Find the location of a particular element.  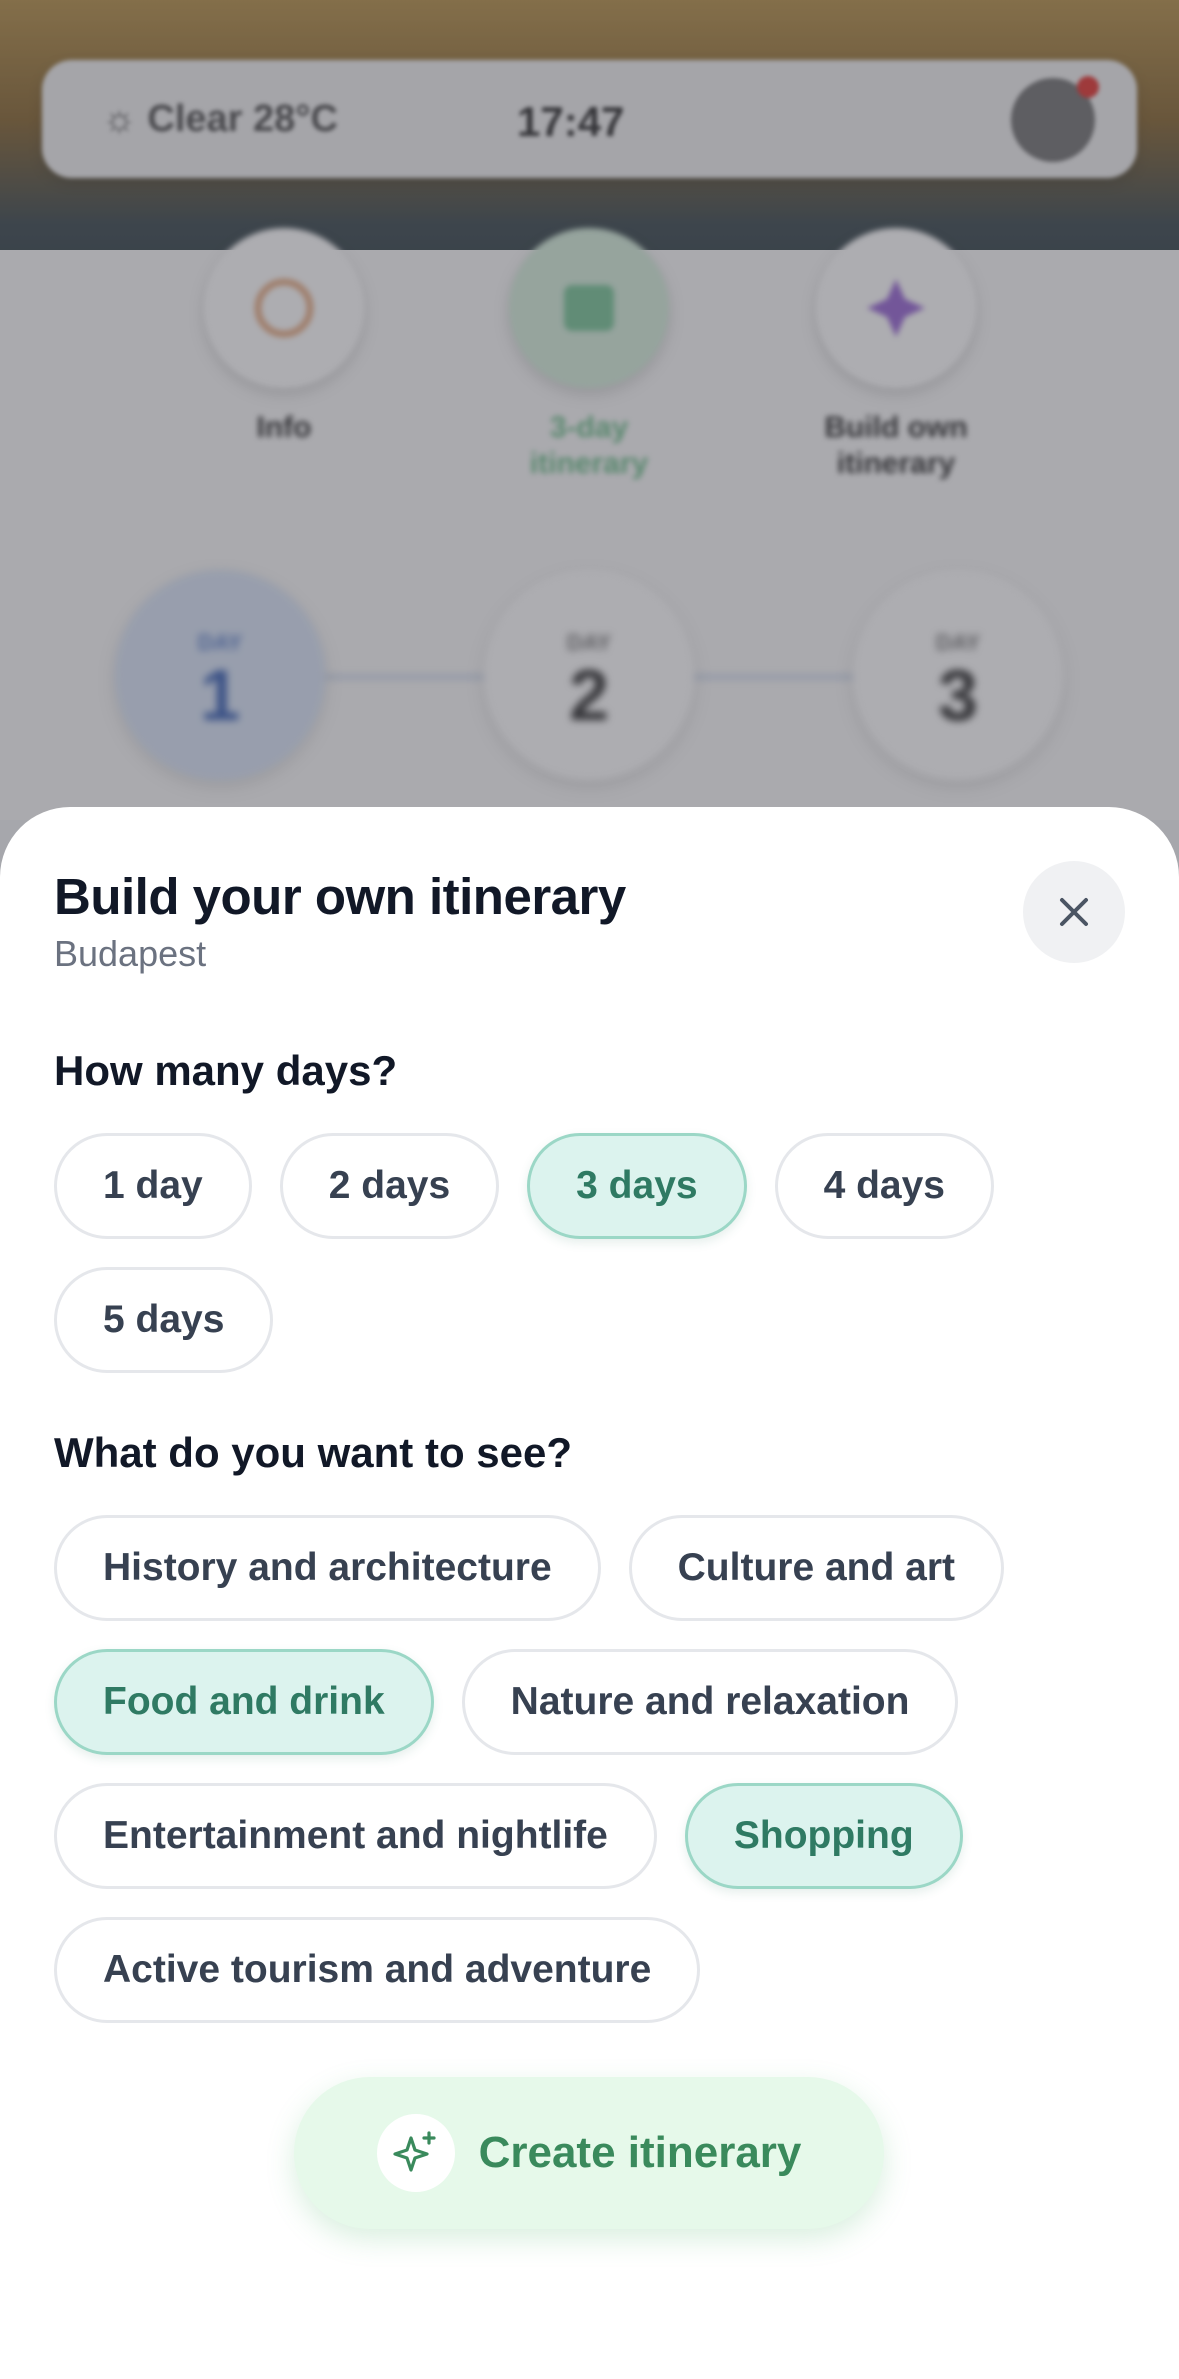

sheet-title: Build your own itinerary is located at coordinates (340, 896).